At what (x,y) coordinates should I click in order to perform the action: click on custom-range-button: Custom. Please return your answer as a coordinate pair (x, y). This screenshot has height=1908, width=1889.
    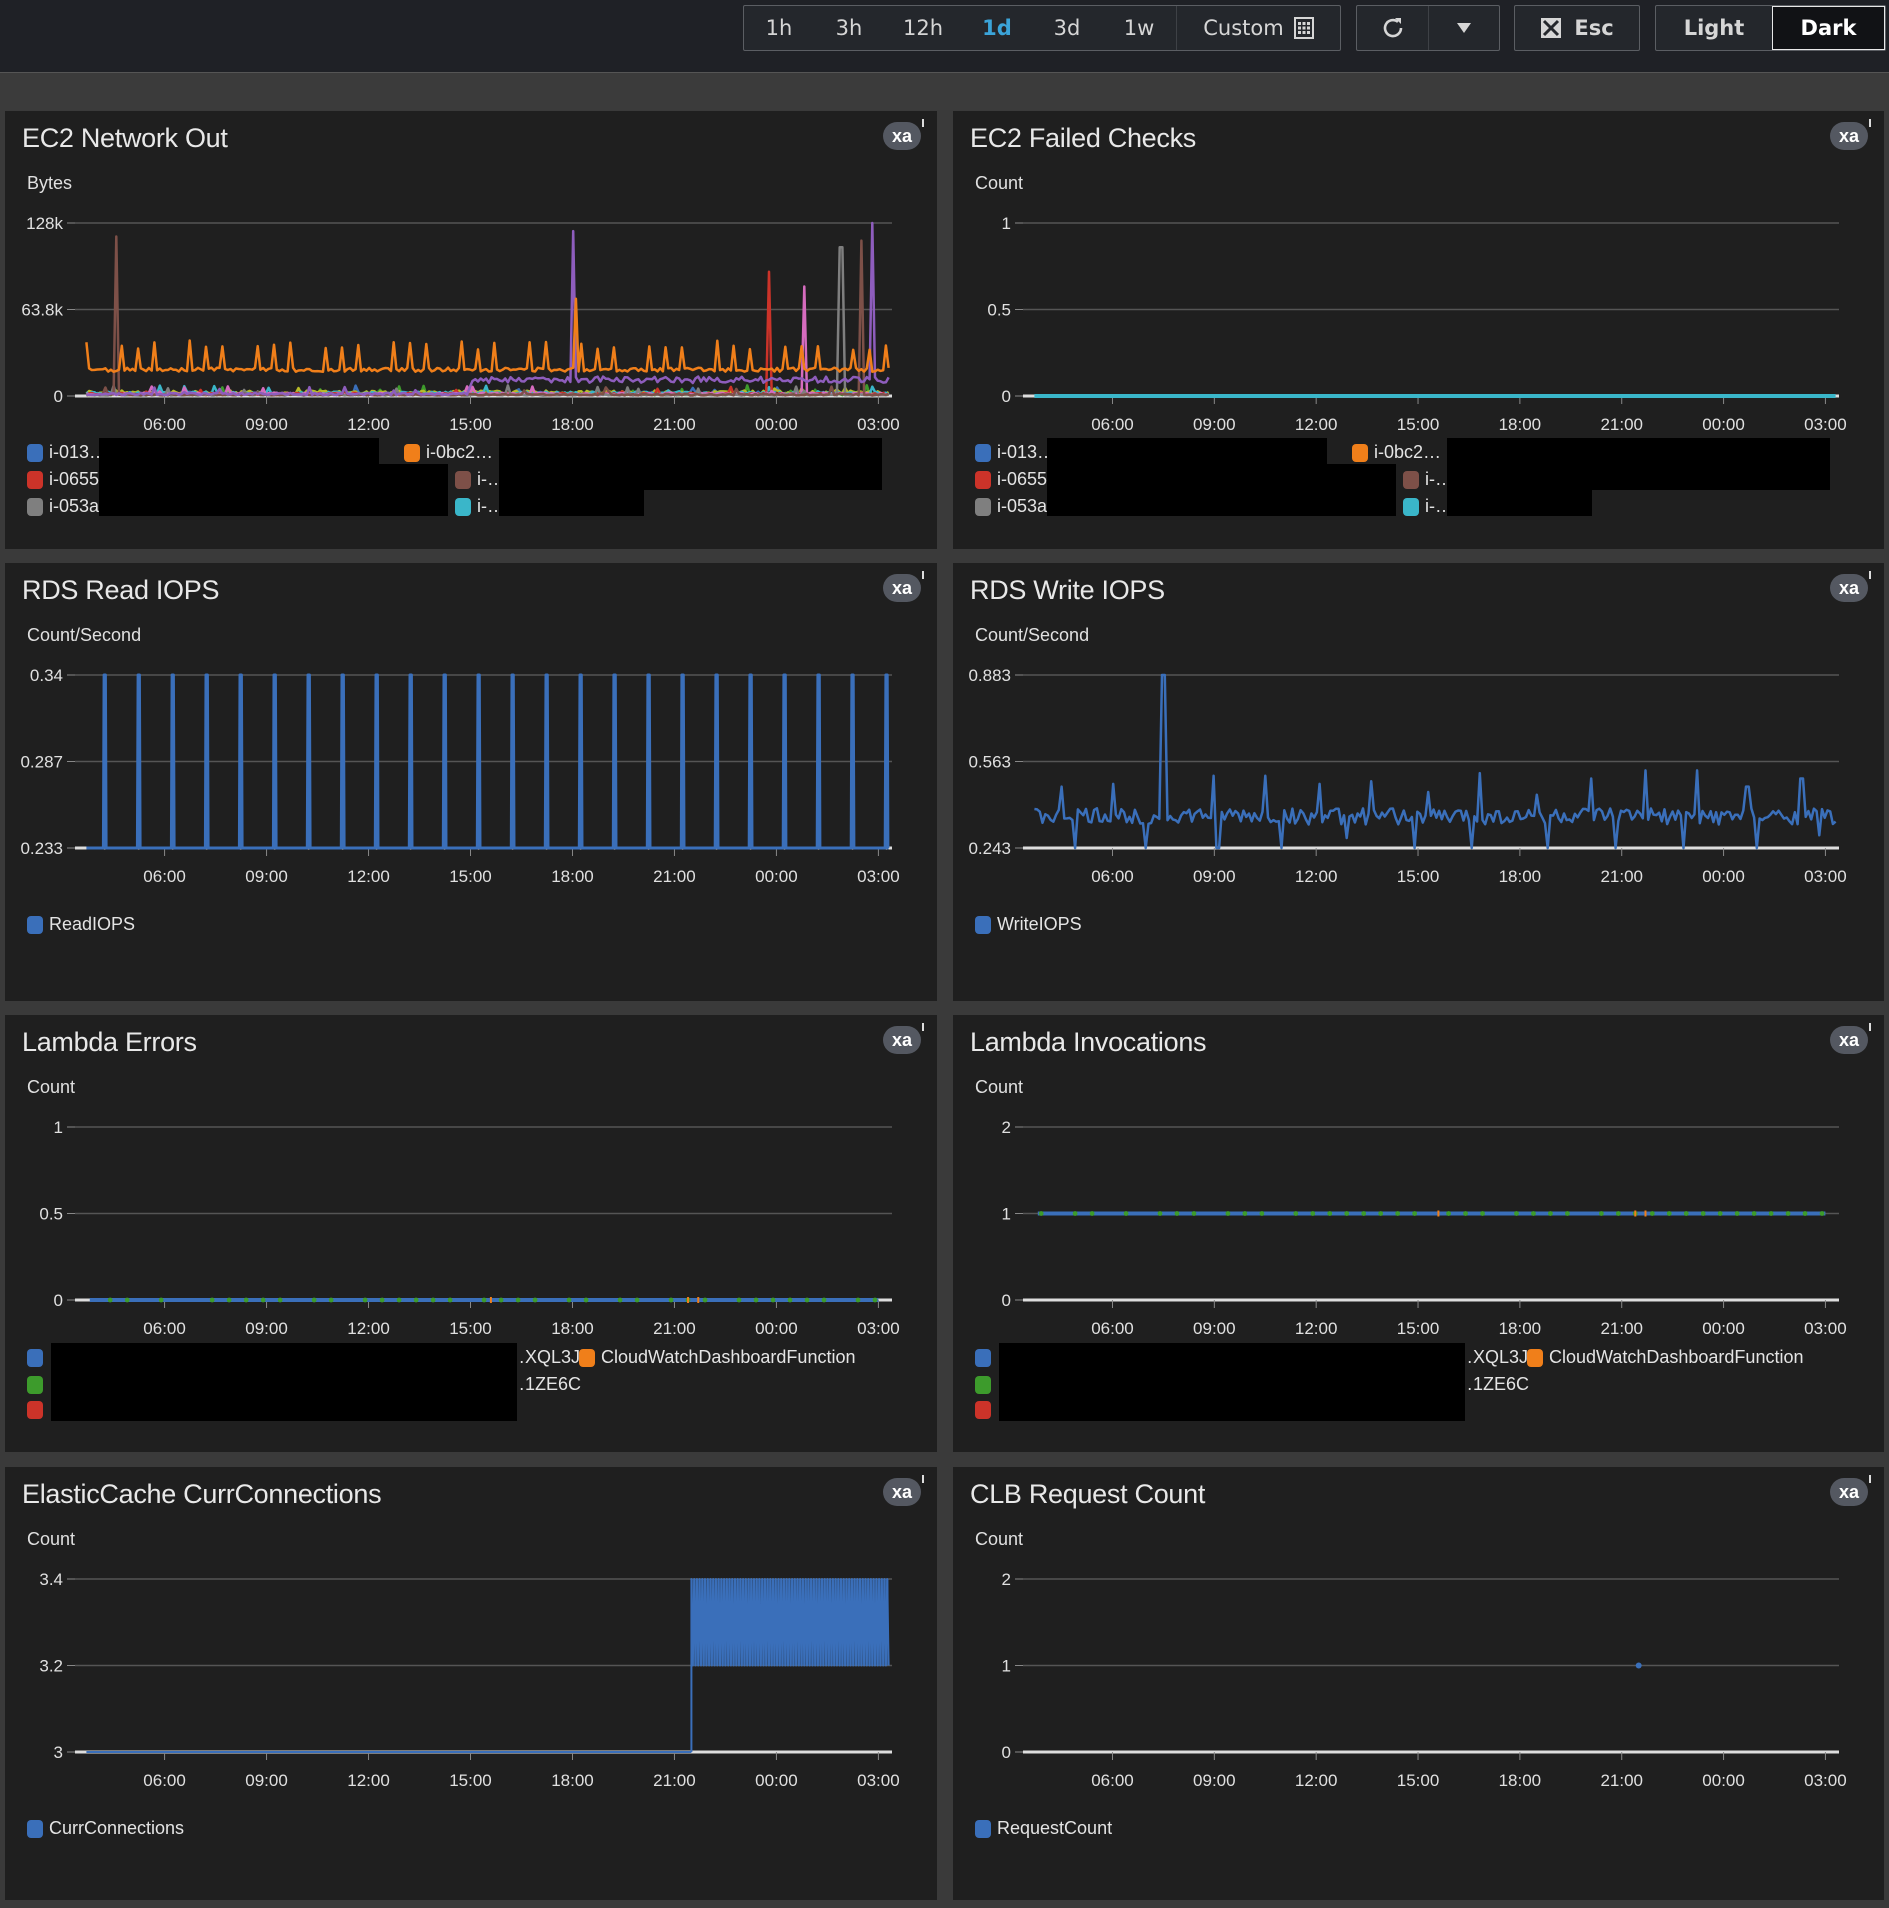
    Looking at the image, I should click on (1258, 28).